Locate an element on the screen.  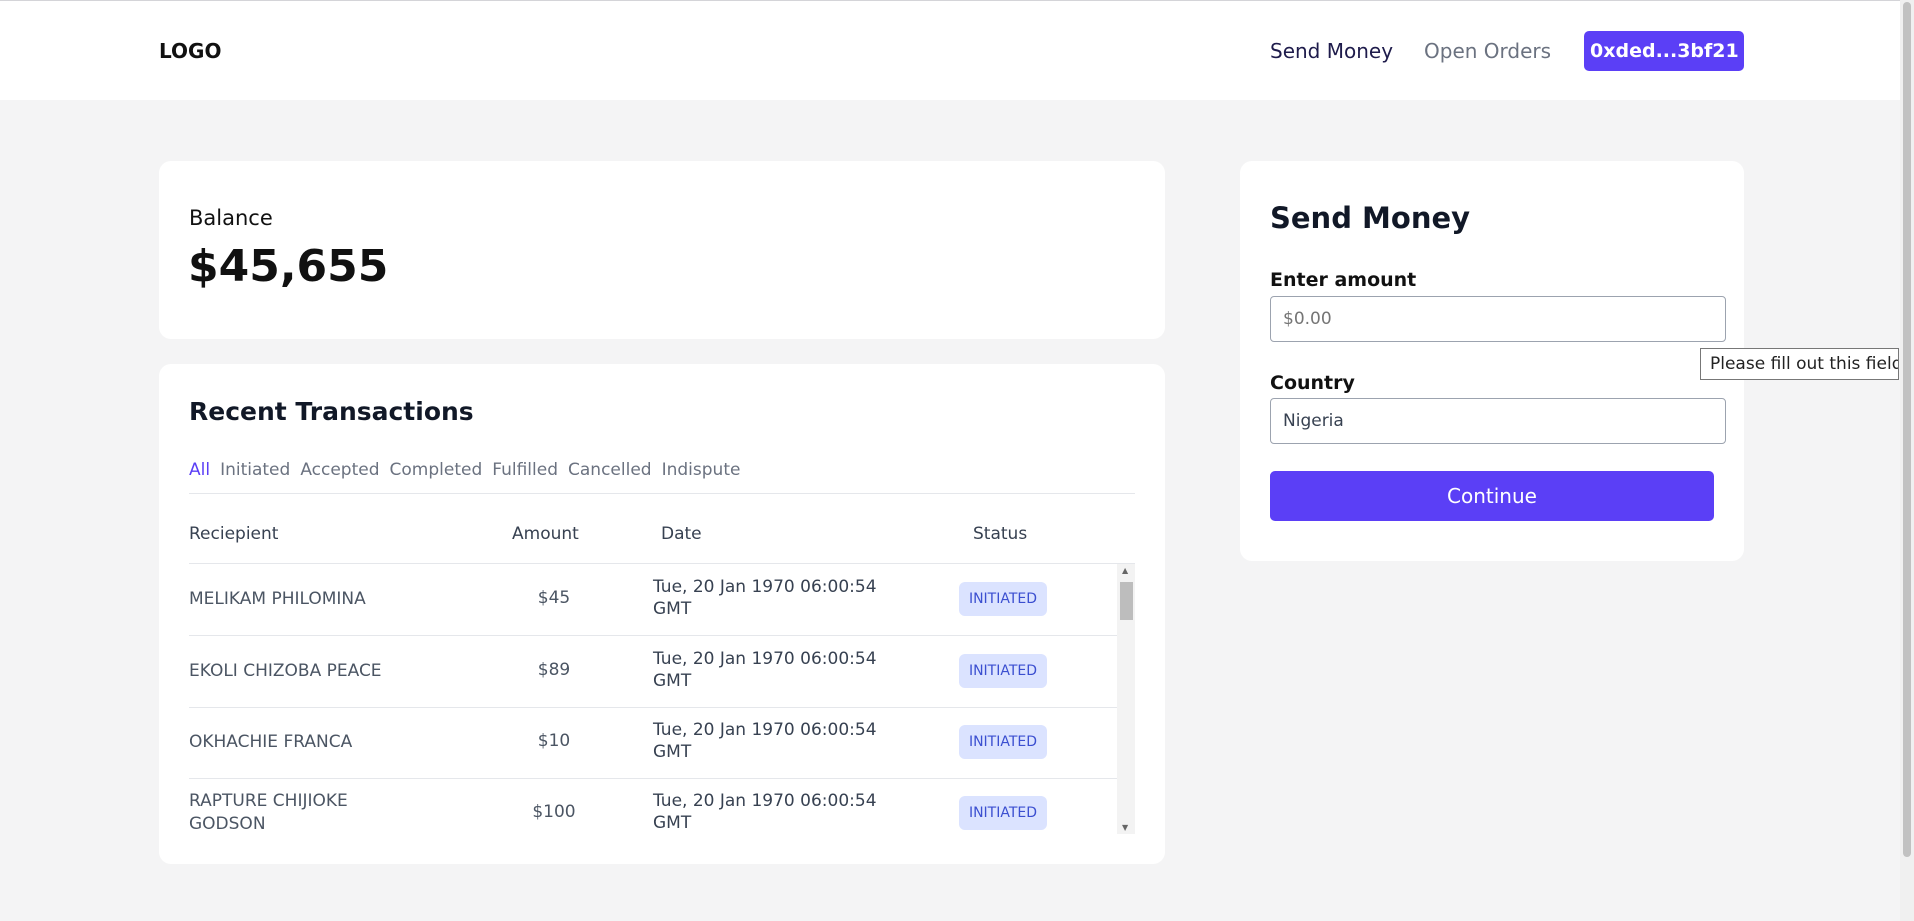
page-scrollbar is located at coordinates (1907, 460).